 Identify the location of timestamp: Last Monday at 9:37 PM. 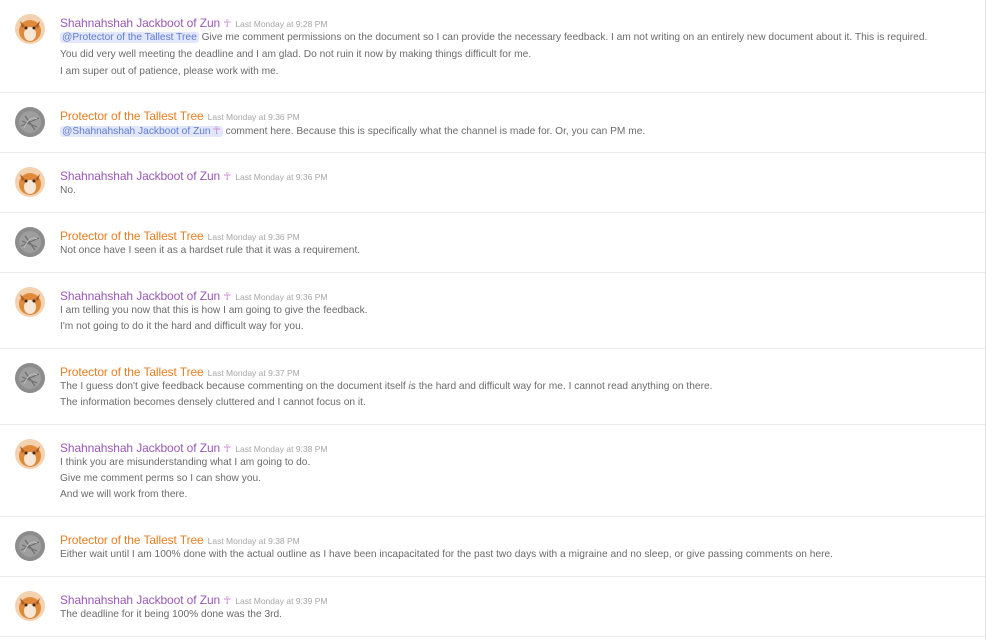
(253, 373).